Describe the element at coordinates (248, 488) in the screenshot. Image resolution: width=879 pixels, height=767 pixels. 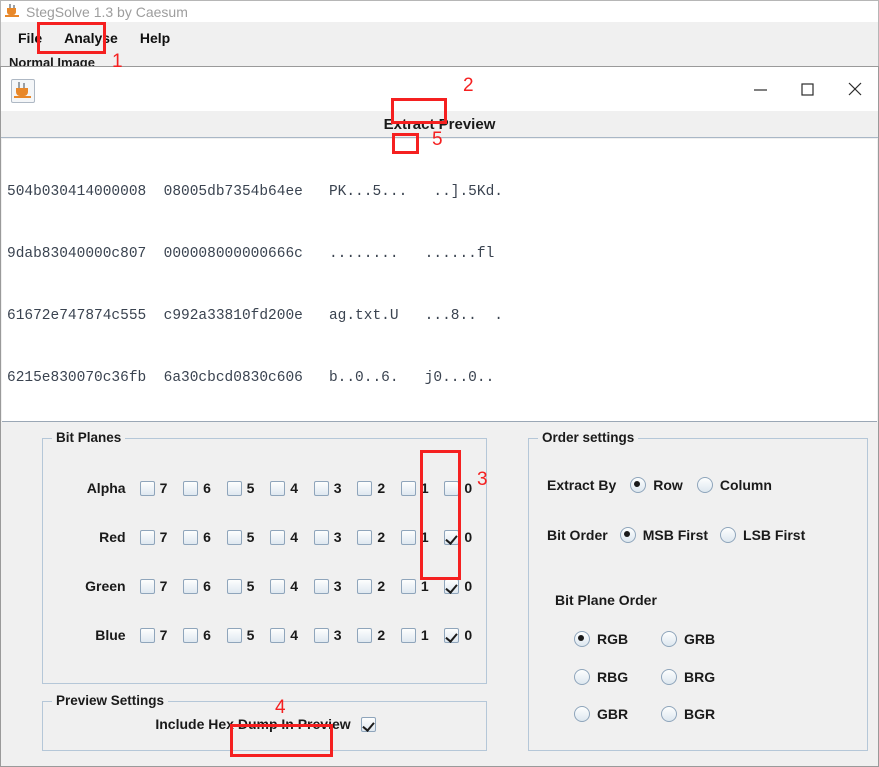
I see `checkbox-alpha-5: 5` at that location.